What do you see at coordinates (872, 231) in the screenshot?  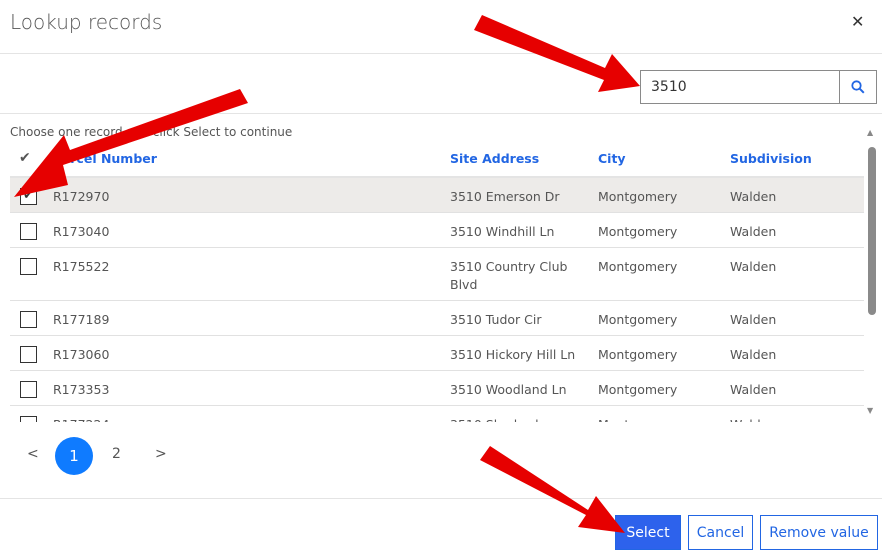 I see `scrollbar-thumb` at bounding box center [872, 231].